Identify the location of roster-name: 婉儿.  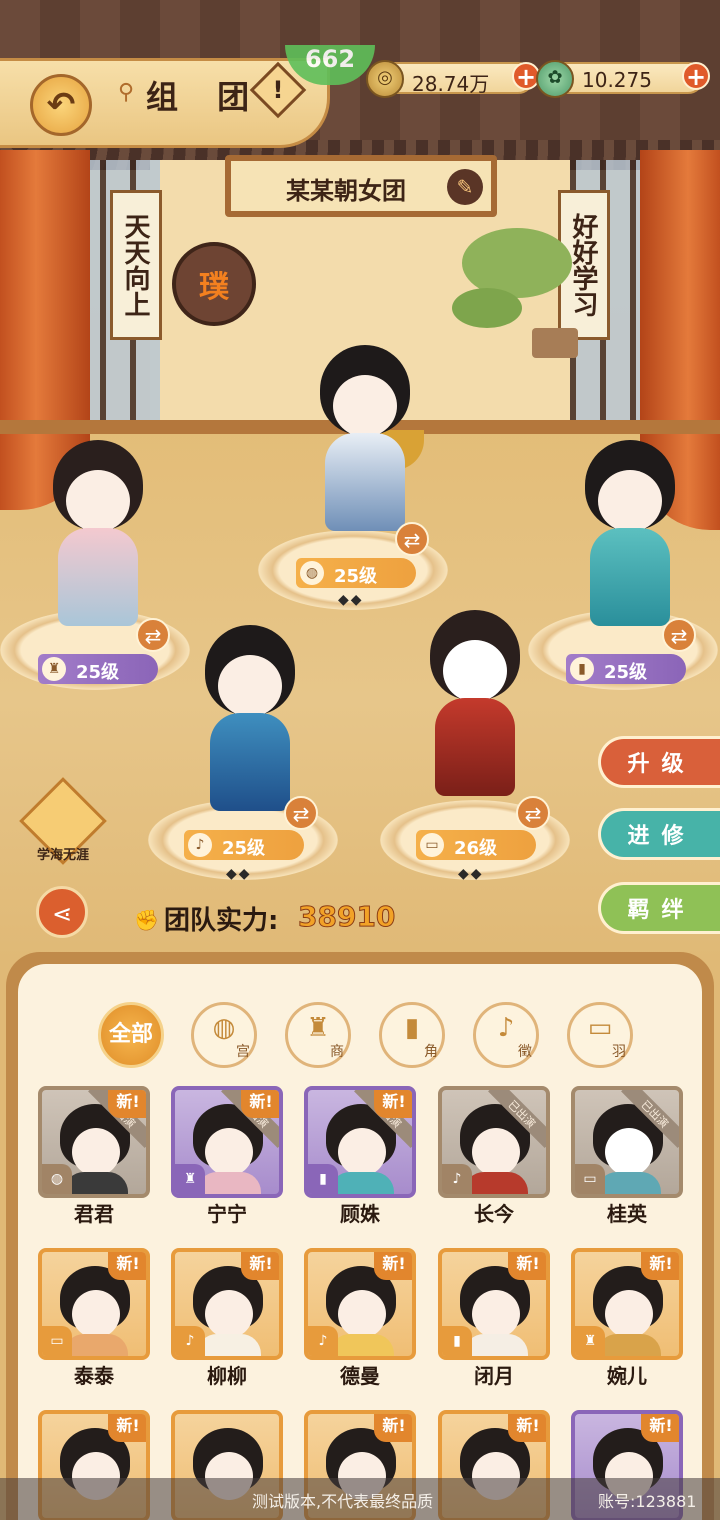
(627, 1376).